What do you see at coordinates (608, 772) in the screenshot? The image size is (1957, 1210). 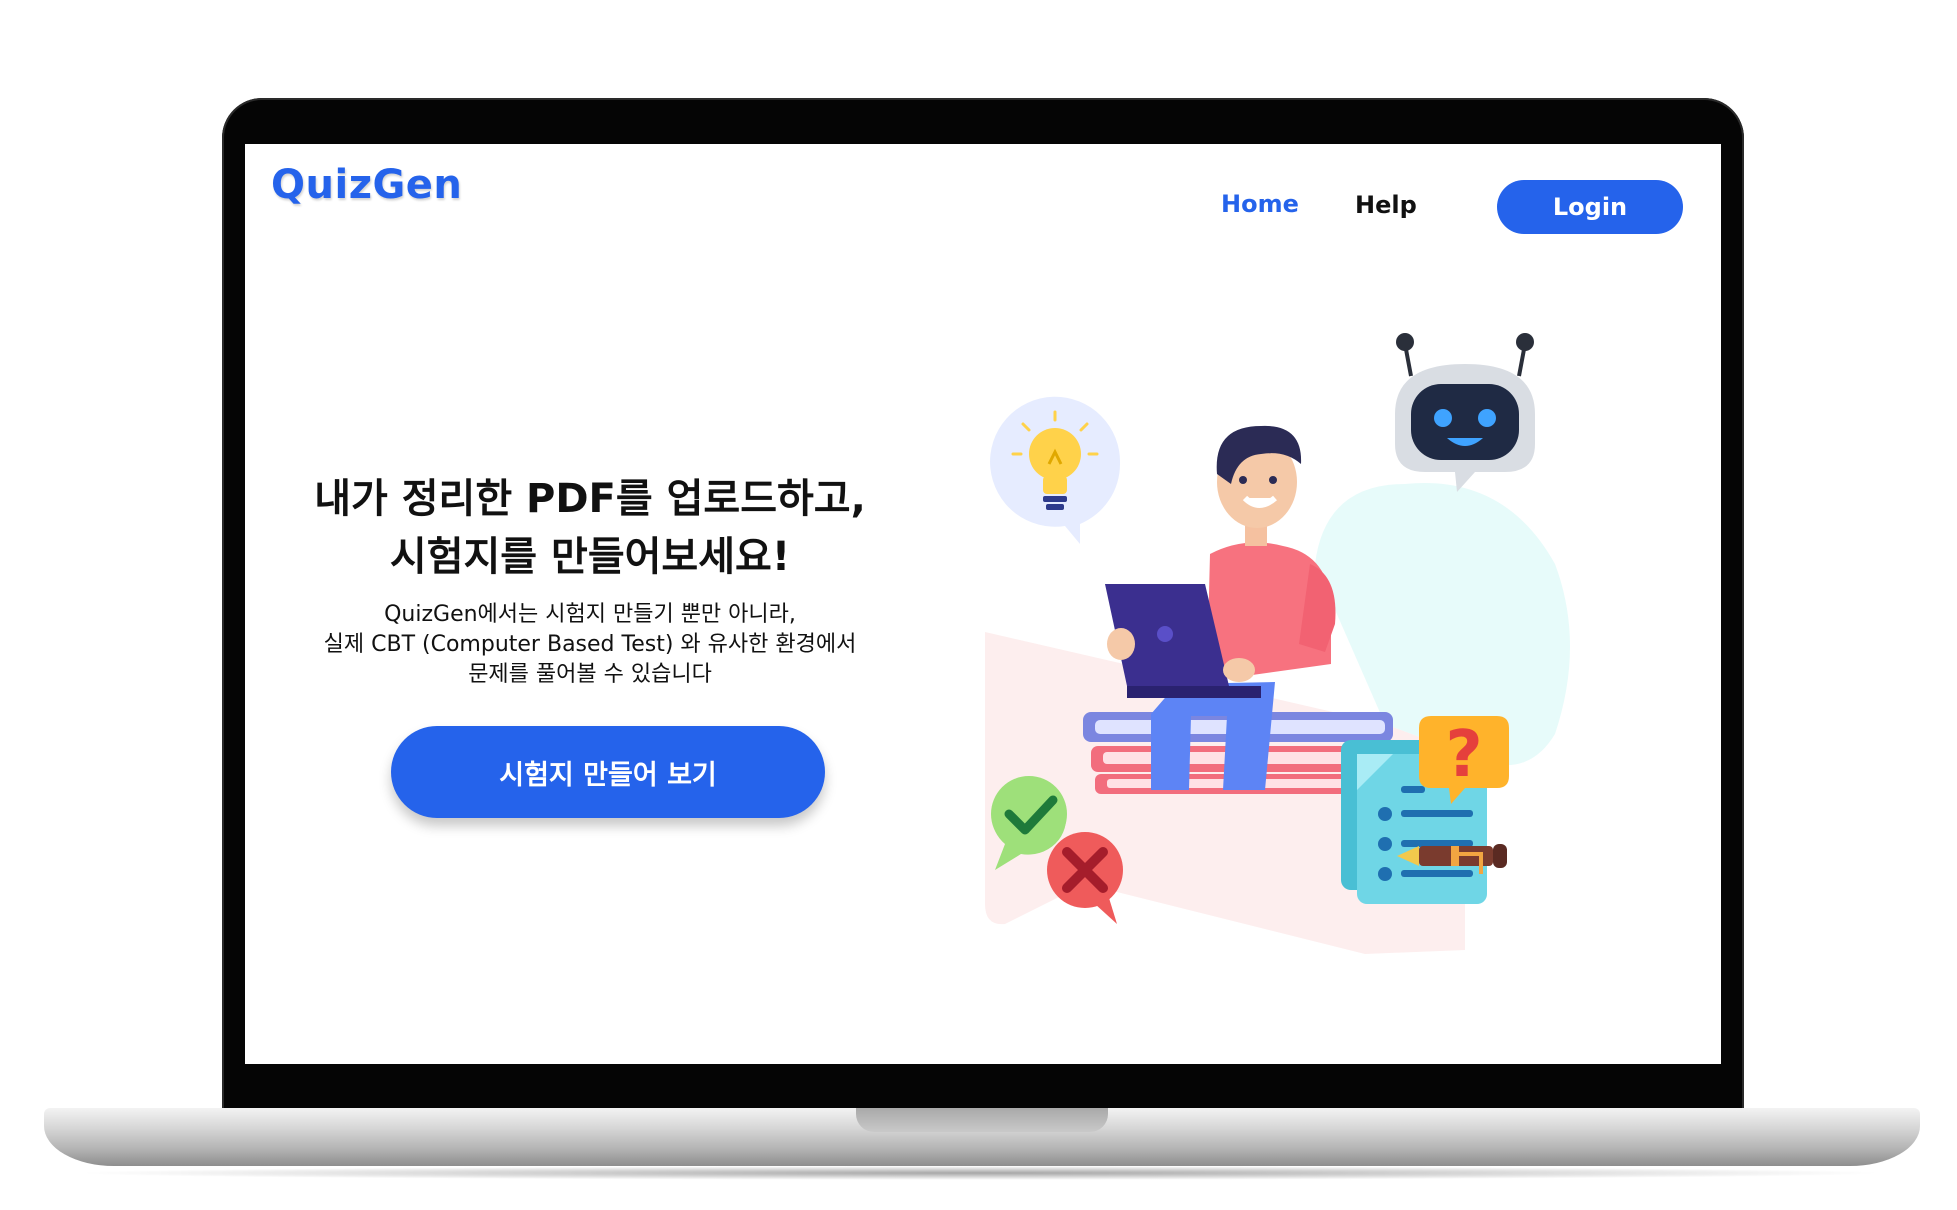 I see `create-exam-button: 시험지 만들어 보기` at bounding box center [608, 772].